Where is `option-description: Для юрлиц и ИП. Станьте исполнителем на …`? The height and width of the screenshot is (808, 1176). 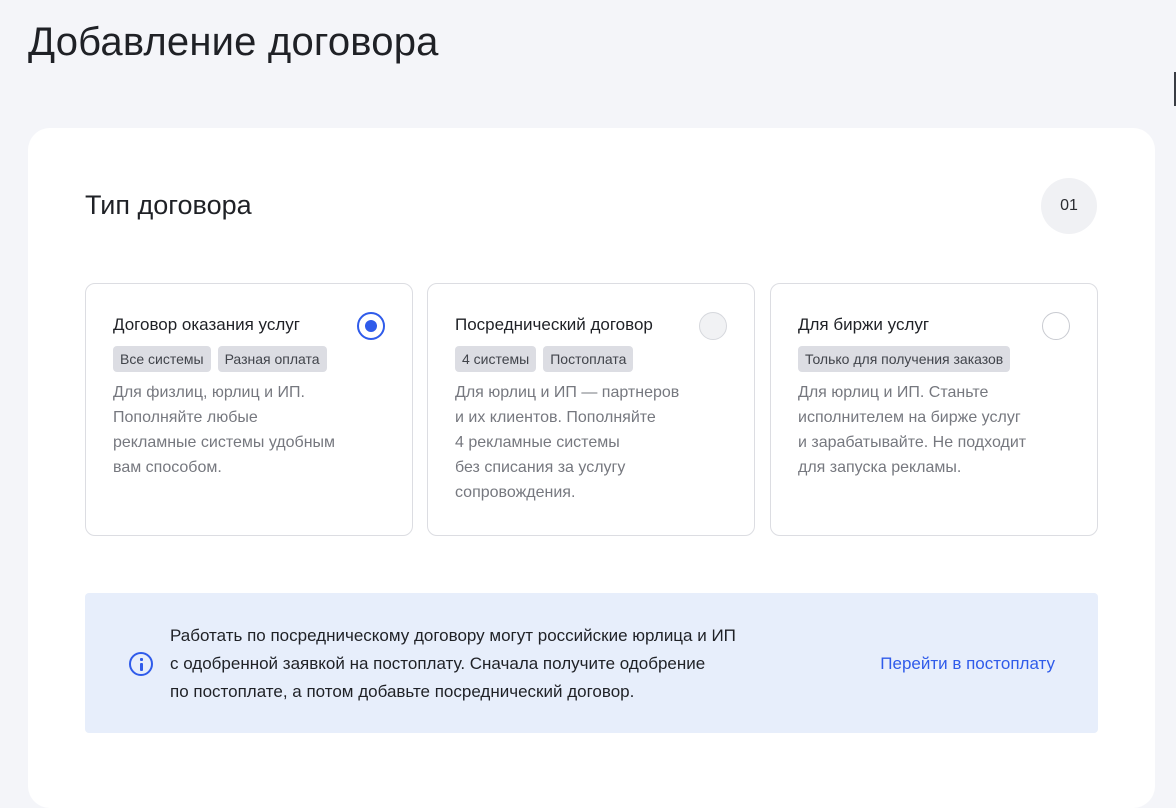
option-description: Для юрлиц и ИП. Станьте исполнителем на … is located at coordinates (912, 430).